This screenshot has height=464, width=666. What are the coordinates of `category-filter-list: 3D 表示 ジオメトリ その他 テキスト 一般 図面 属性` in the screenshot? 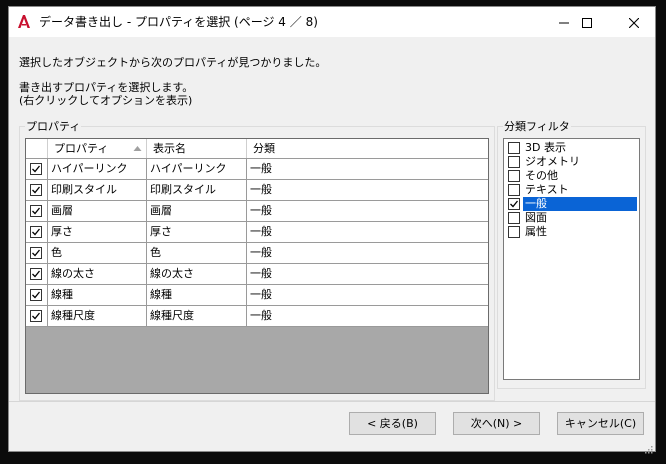 It's located at (571, 259).